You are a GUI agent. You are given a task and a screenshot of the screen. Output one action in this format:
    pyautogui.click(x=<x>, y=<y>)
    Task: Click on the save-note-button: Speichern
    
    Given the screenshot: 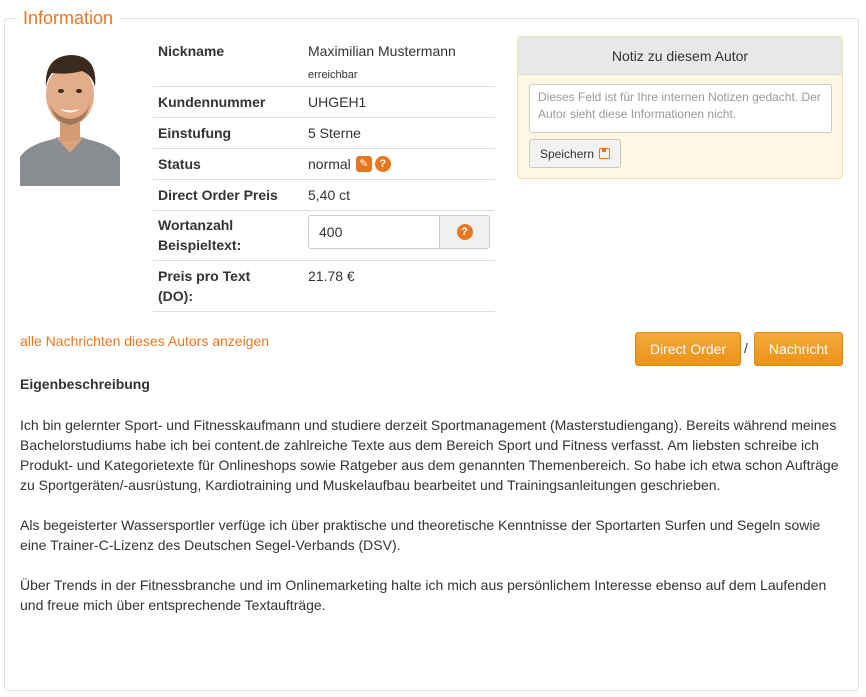 What is the action you would take?
    pyautogui.click(x=575, y=153)
    